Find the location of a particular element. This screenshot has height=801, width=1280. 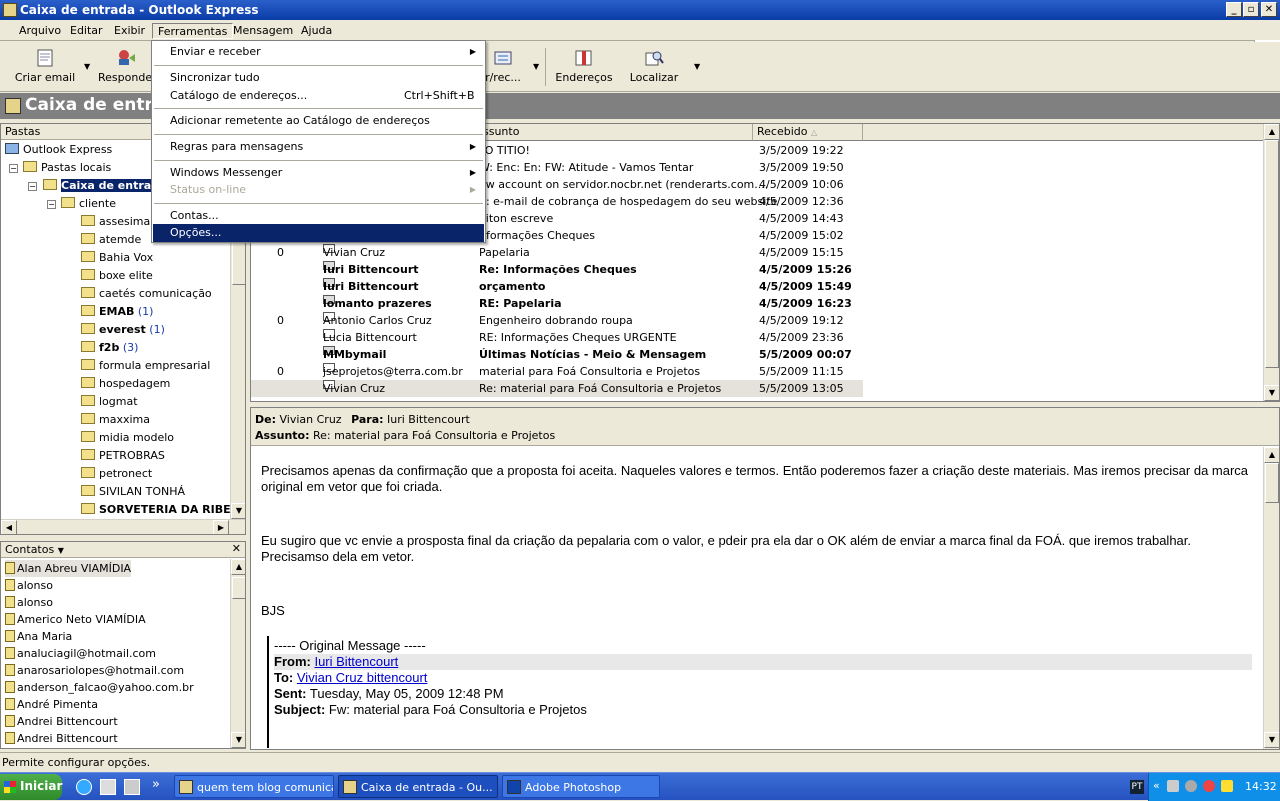

chevron-down-icon: ▼ is located at coordinates (61, 550).